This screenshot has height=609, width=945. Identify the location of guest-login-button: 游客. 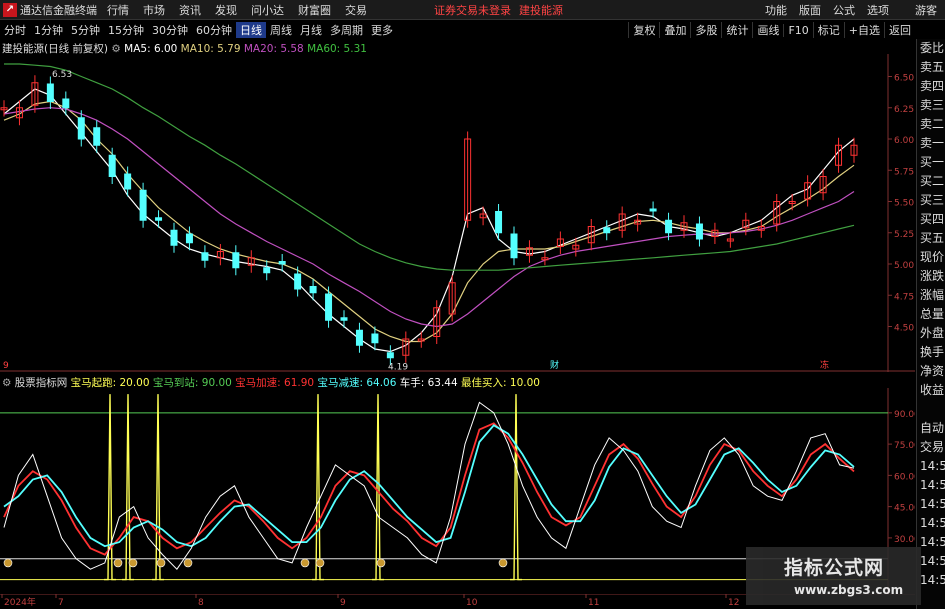
(926, 10).